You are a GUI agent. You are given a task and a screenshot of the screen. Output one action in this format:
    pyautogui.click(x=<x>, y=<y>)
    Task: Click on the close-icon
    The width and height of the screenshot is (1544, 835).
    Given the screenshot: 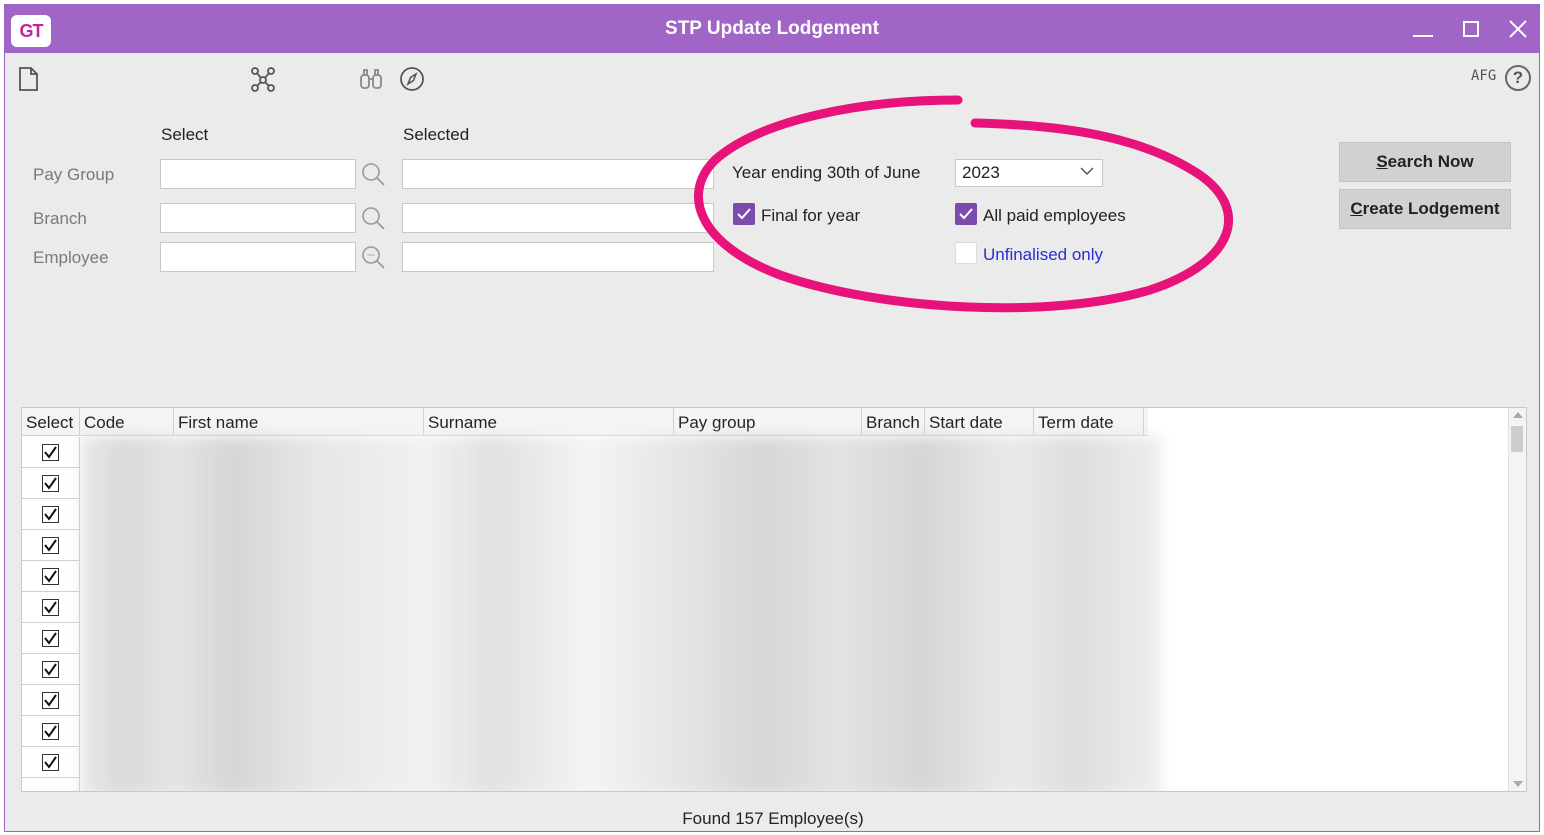 What is the action you would take?
    pyautogui.click(x=1518, y=29)
    